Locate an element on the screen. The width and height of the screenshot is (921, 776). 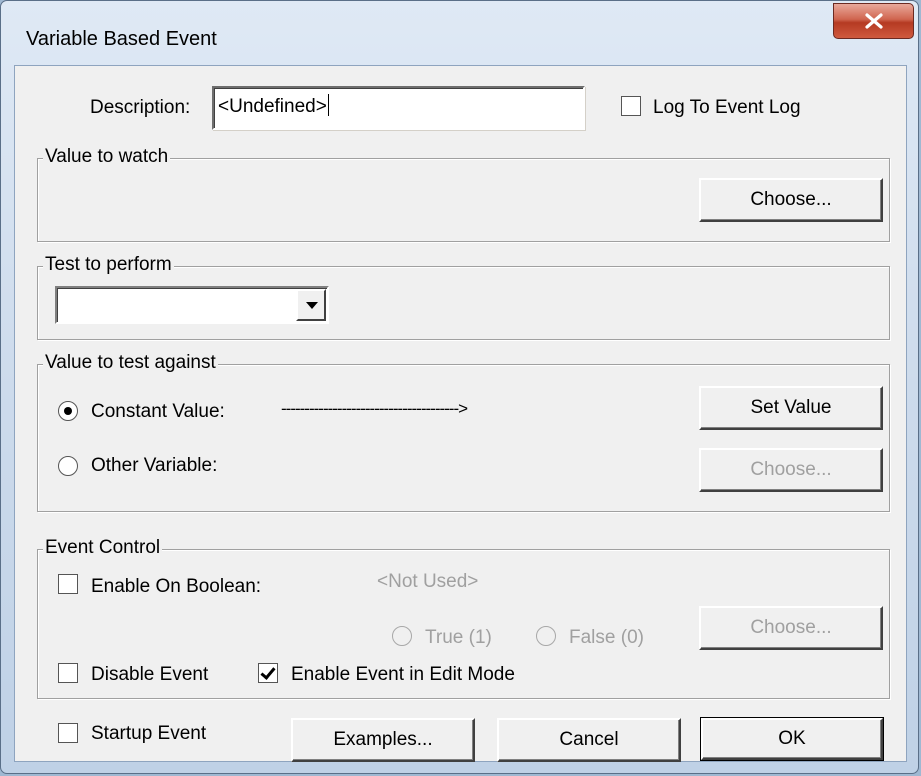
value-to-test-legend: Value to test against is located at coordinates (130, 363).